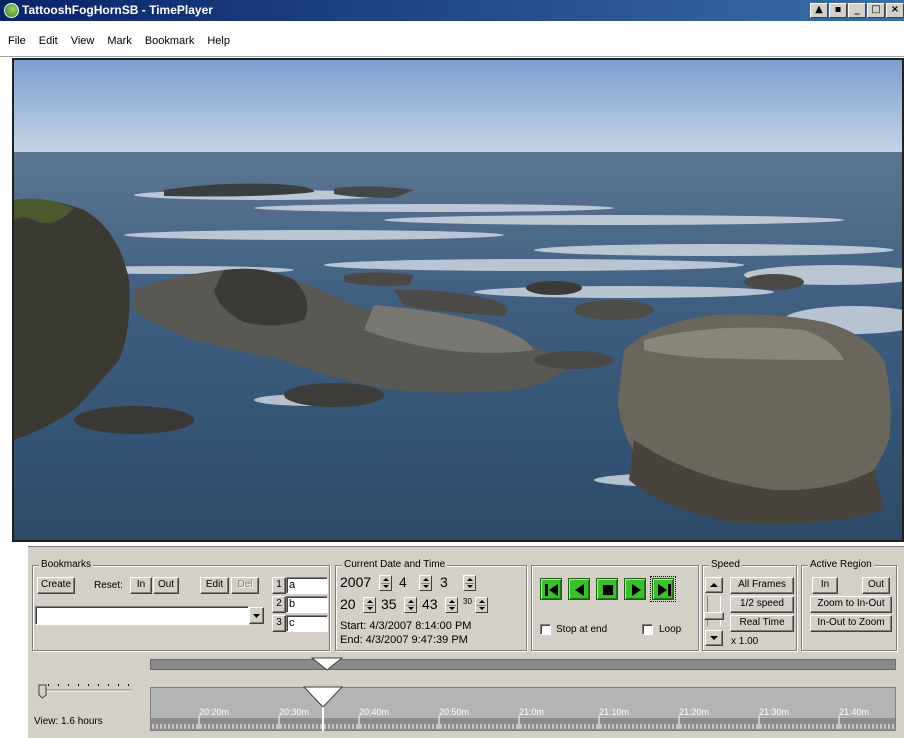 Image resolution: width=904 pixels, height=738 pixels. What do you see at coordinates (762, 604) in the screenshot?
I see `half-speed-button: 1/2 speed` at bounding box center [762, 604].